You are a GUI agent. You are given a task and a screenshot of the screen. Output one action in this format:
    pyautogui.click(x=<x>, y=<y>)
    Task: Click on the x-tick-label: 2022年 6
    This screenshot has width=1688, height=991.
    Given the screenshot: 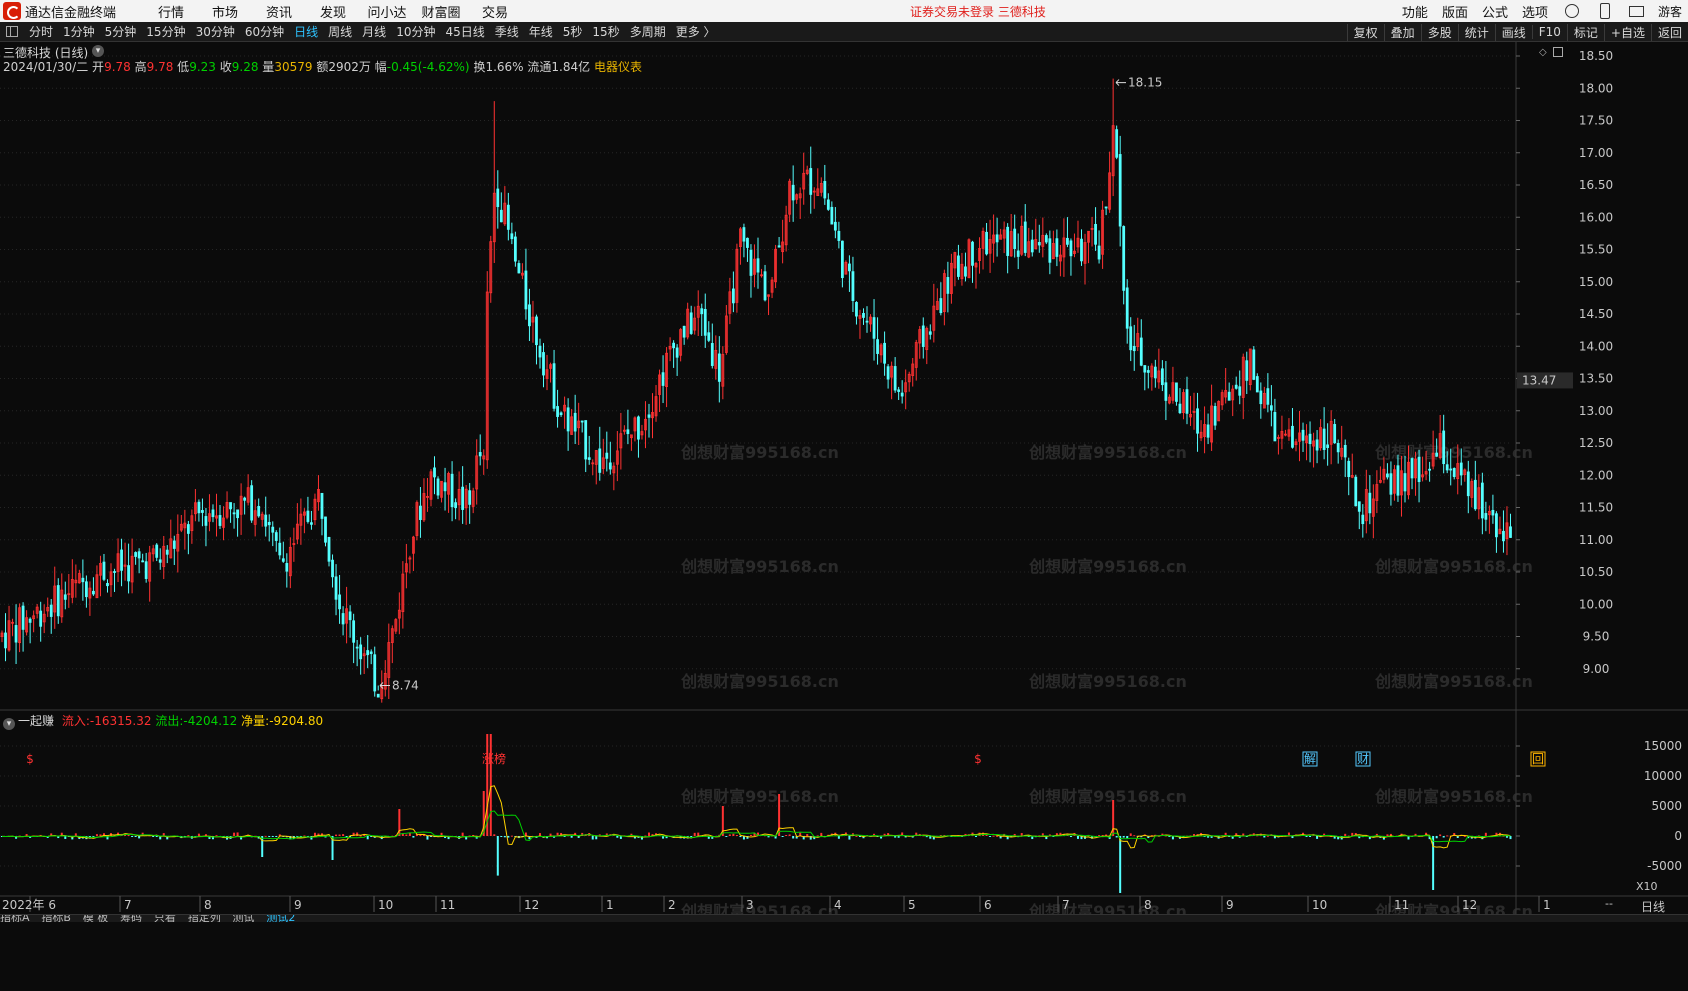 What is the action you would take?
    pyautogui.click(x=29, y=905)
    